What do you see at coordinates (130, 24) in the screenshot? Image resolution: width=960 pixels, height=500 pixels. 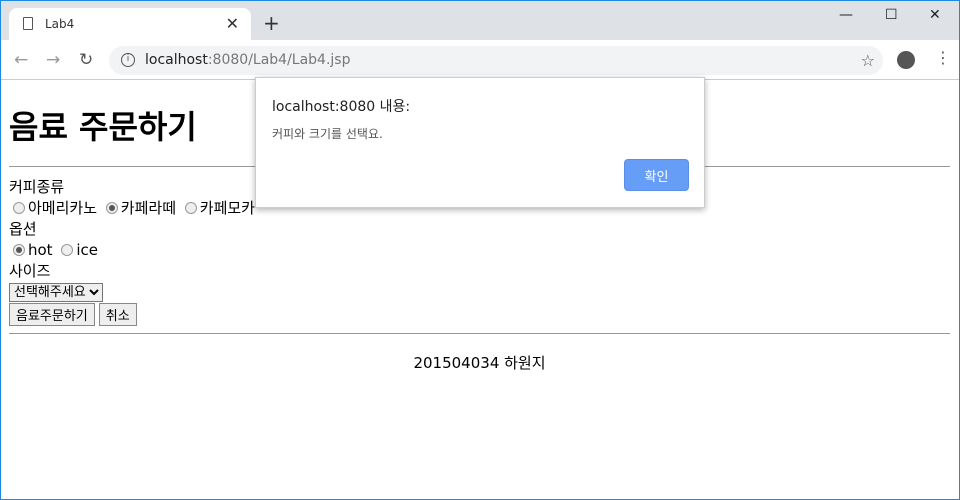 I see `browser-tab: Lab4 ✕` at bounding box center [130, 24].